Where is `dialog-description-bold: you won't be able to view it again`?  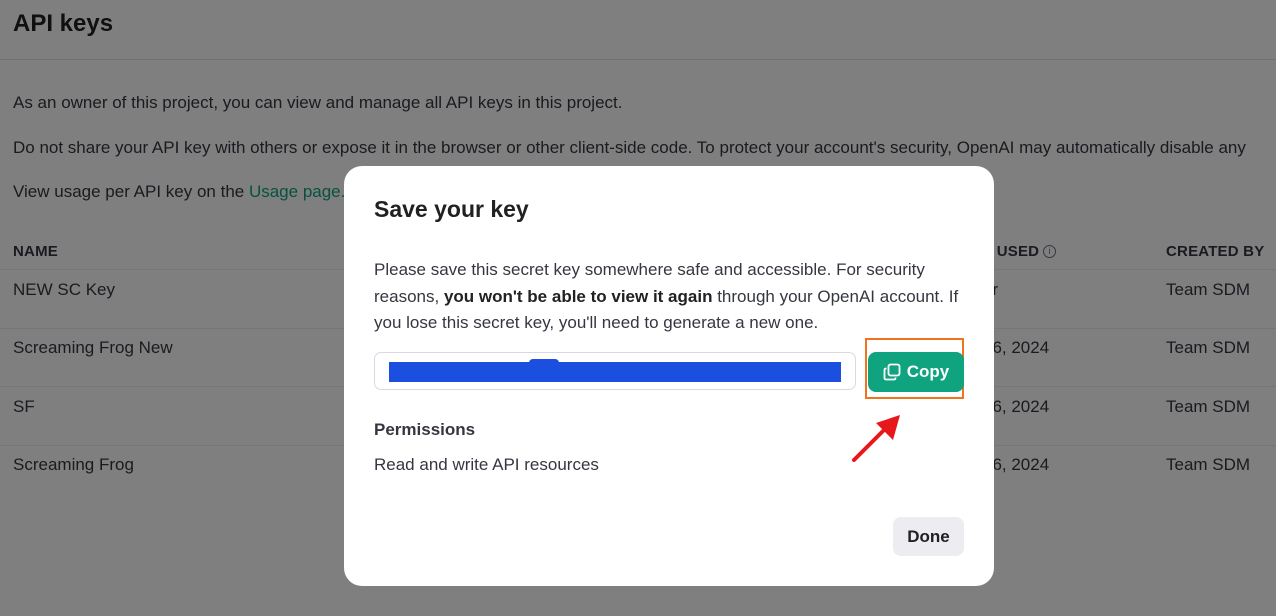
dialog-description-bold: you won't be able to view it again is located at coordinates (578, 296).